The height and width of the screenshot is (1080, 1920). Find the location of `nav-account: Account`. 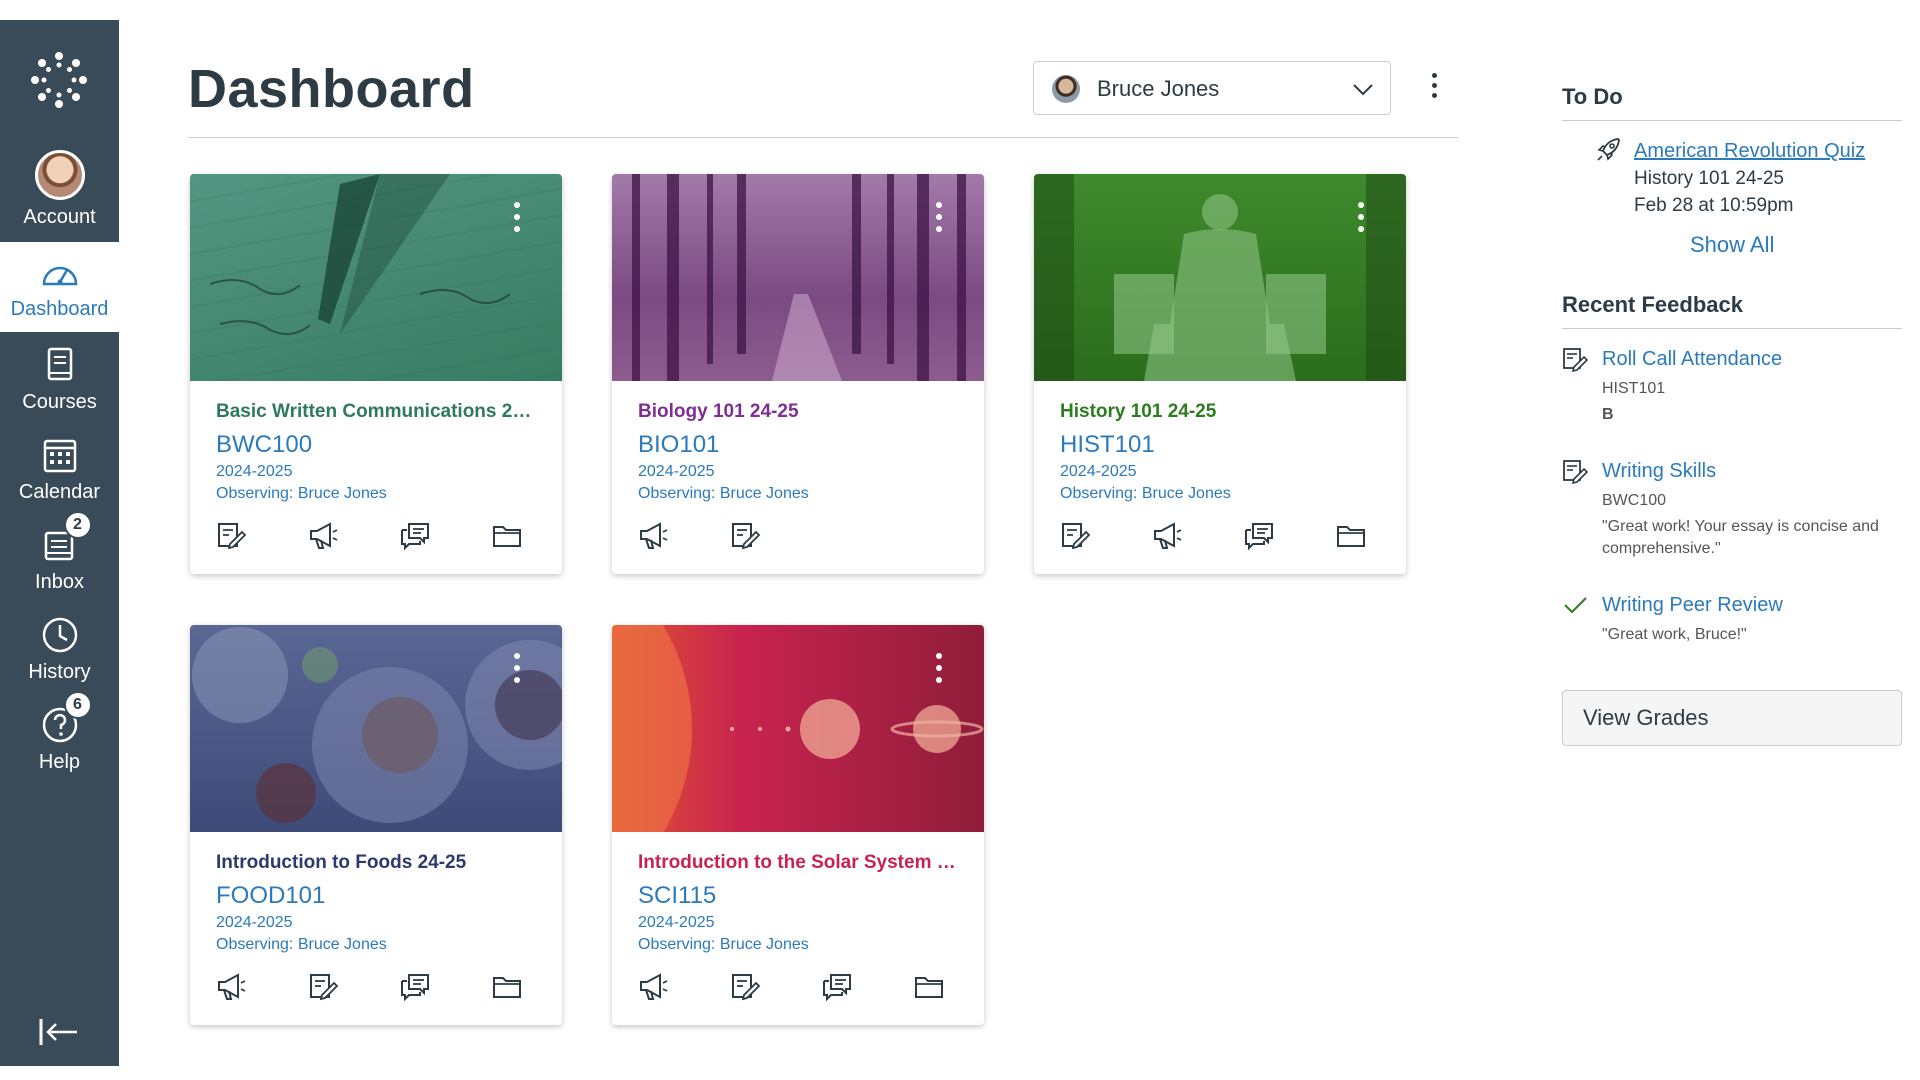

nav-account: Account is located at coordinates (59, 195).